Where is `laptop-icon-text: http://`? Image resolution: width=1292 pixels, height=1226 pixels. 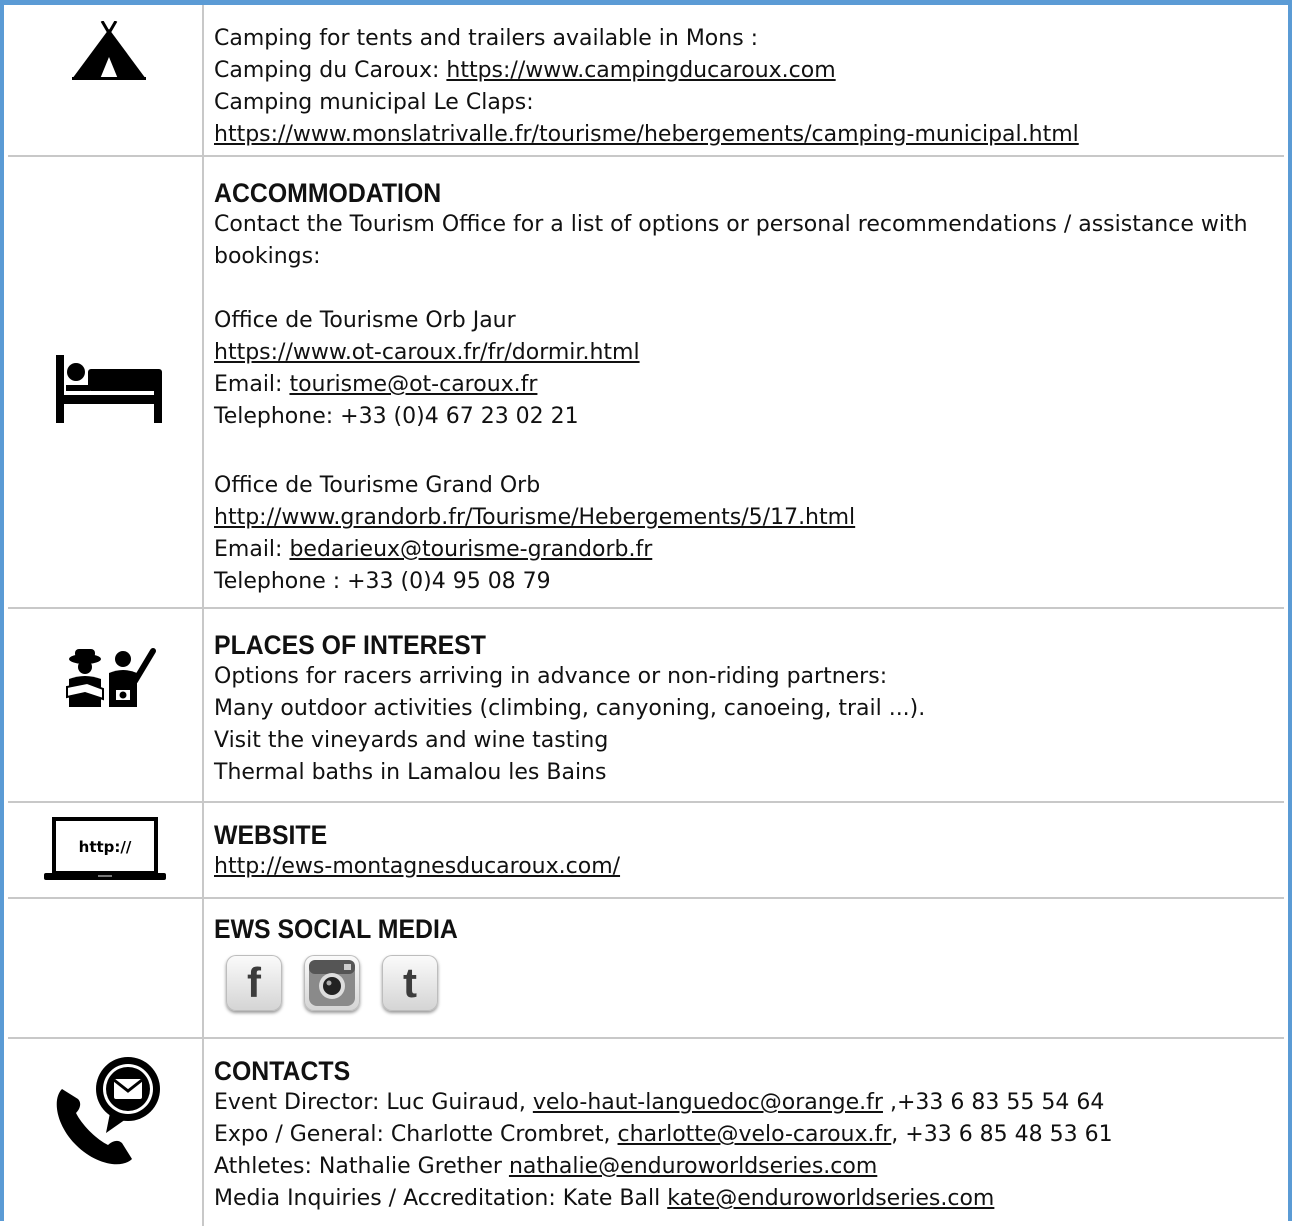
laptop-icon-text: http:// is located at coordinates (105, 847).